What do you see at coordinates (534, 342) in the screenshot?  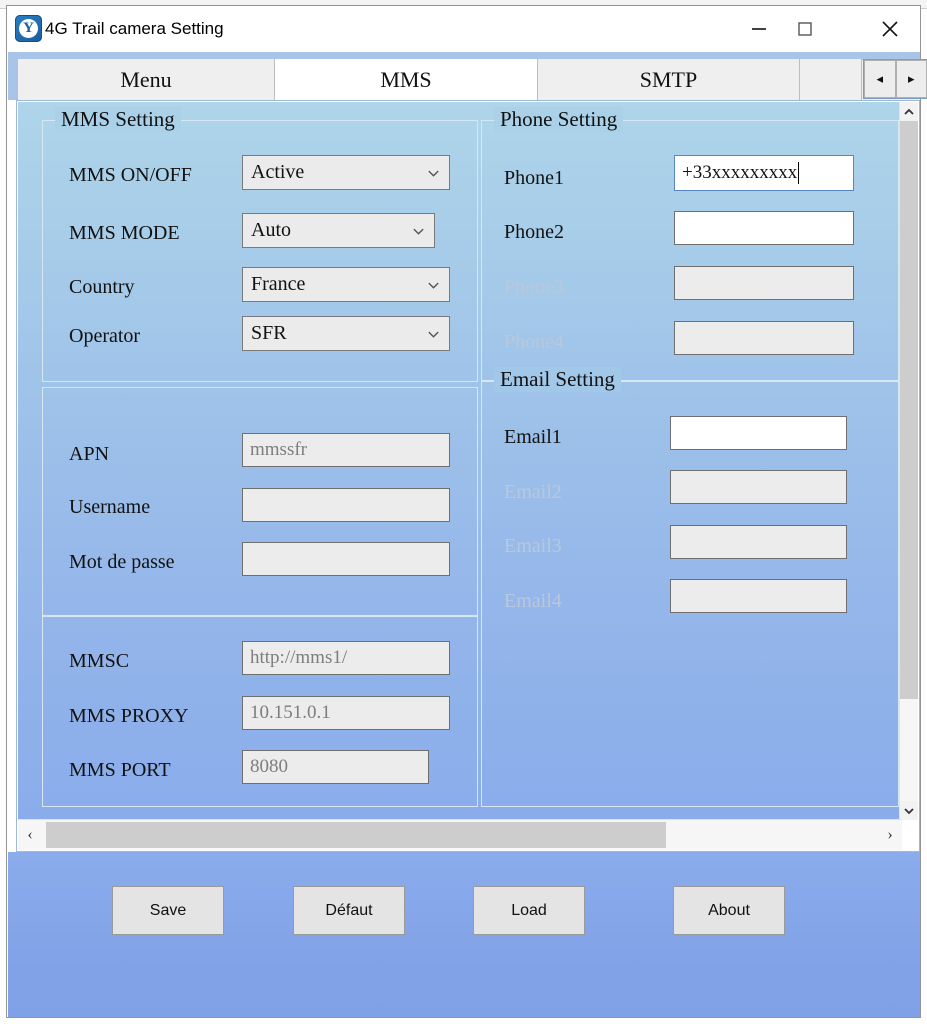 I see `phone4-label: Phone4` at bounding box center [534, 342].